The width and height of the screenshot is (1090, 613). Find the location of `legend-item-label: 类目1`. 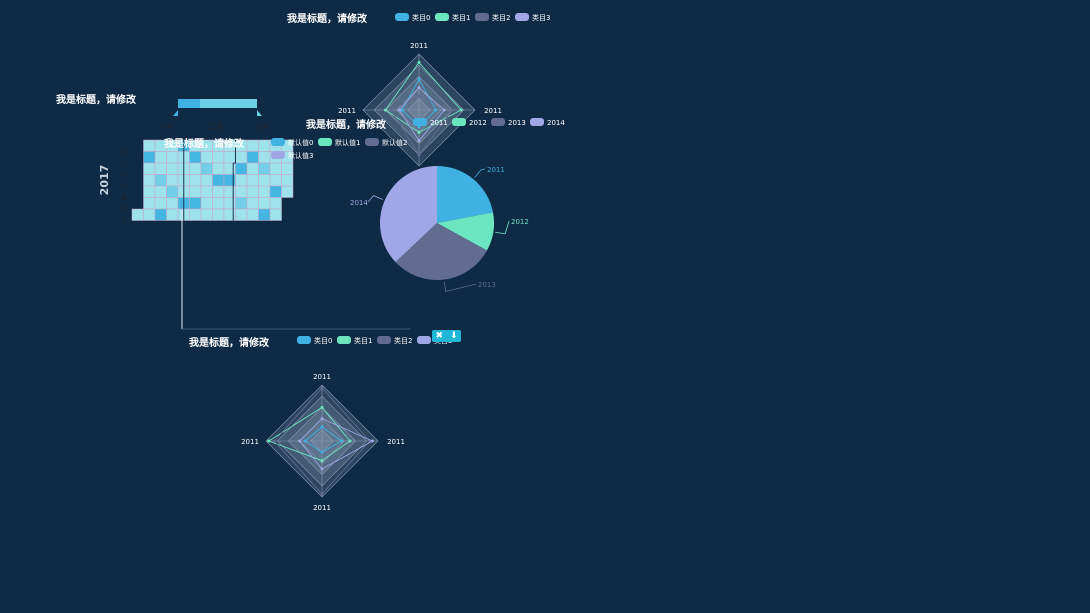

legend-item-label: 类目1 is located at coordinates (461, 17).